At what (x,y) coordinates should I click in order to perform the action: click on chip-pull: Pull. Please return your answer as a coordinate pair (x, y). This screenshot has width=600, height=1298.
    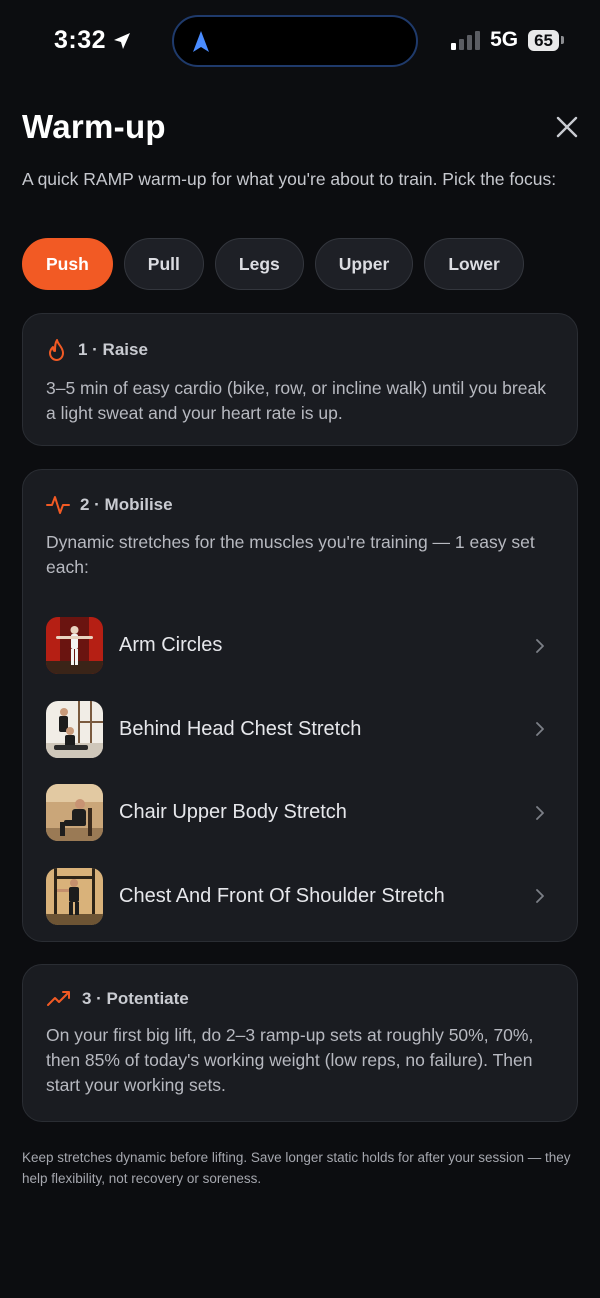
    Looking at the image, I should click on (163, 264).